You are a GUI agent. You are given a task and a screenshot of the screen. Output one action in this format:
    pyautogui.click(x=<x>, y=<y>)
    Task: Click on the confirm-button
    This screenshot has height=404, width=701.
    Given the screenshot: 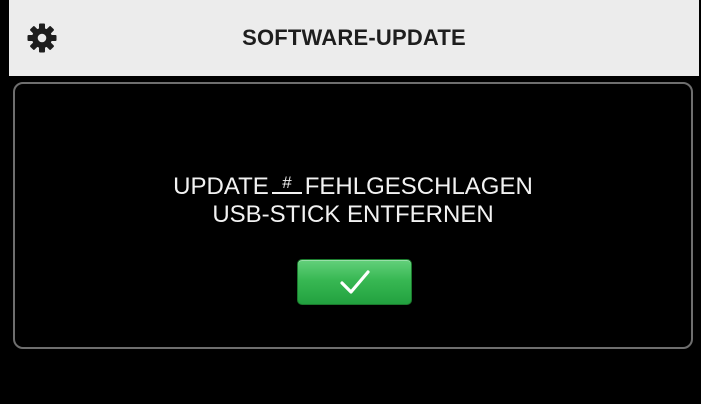 What is the action you would take?
    pyautogui.click(x=354, y=282)
    